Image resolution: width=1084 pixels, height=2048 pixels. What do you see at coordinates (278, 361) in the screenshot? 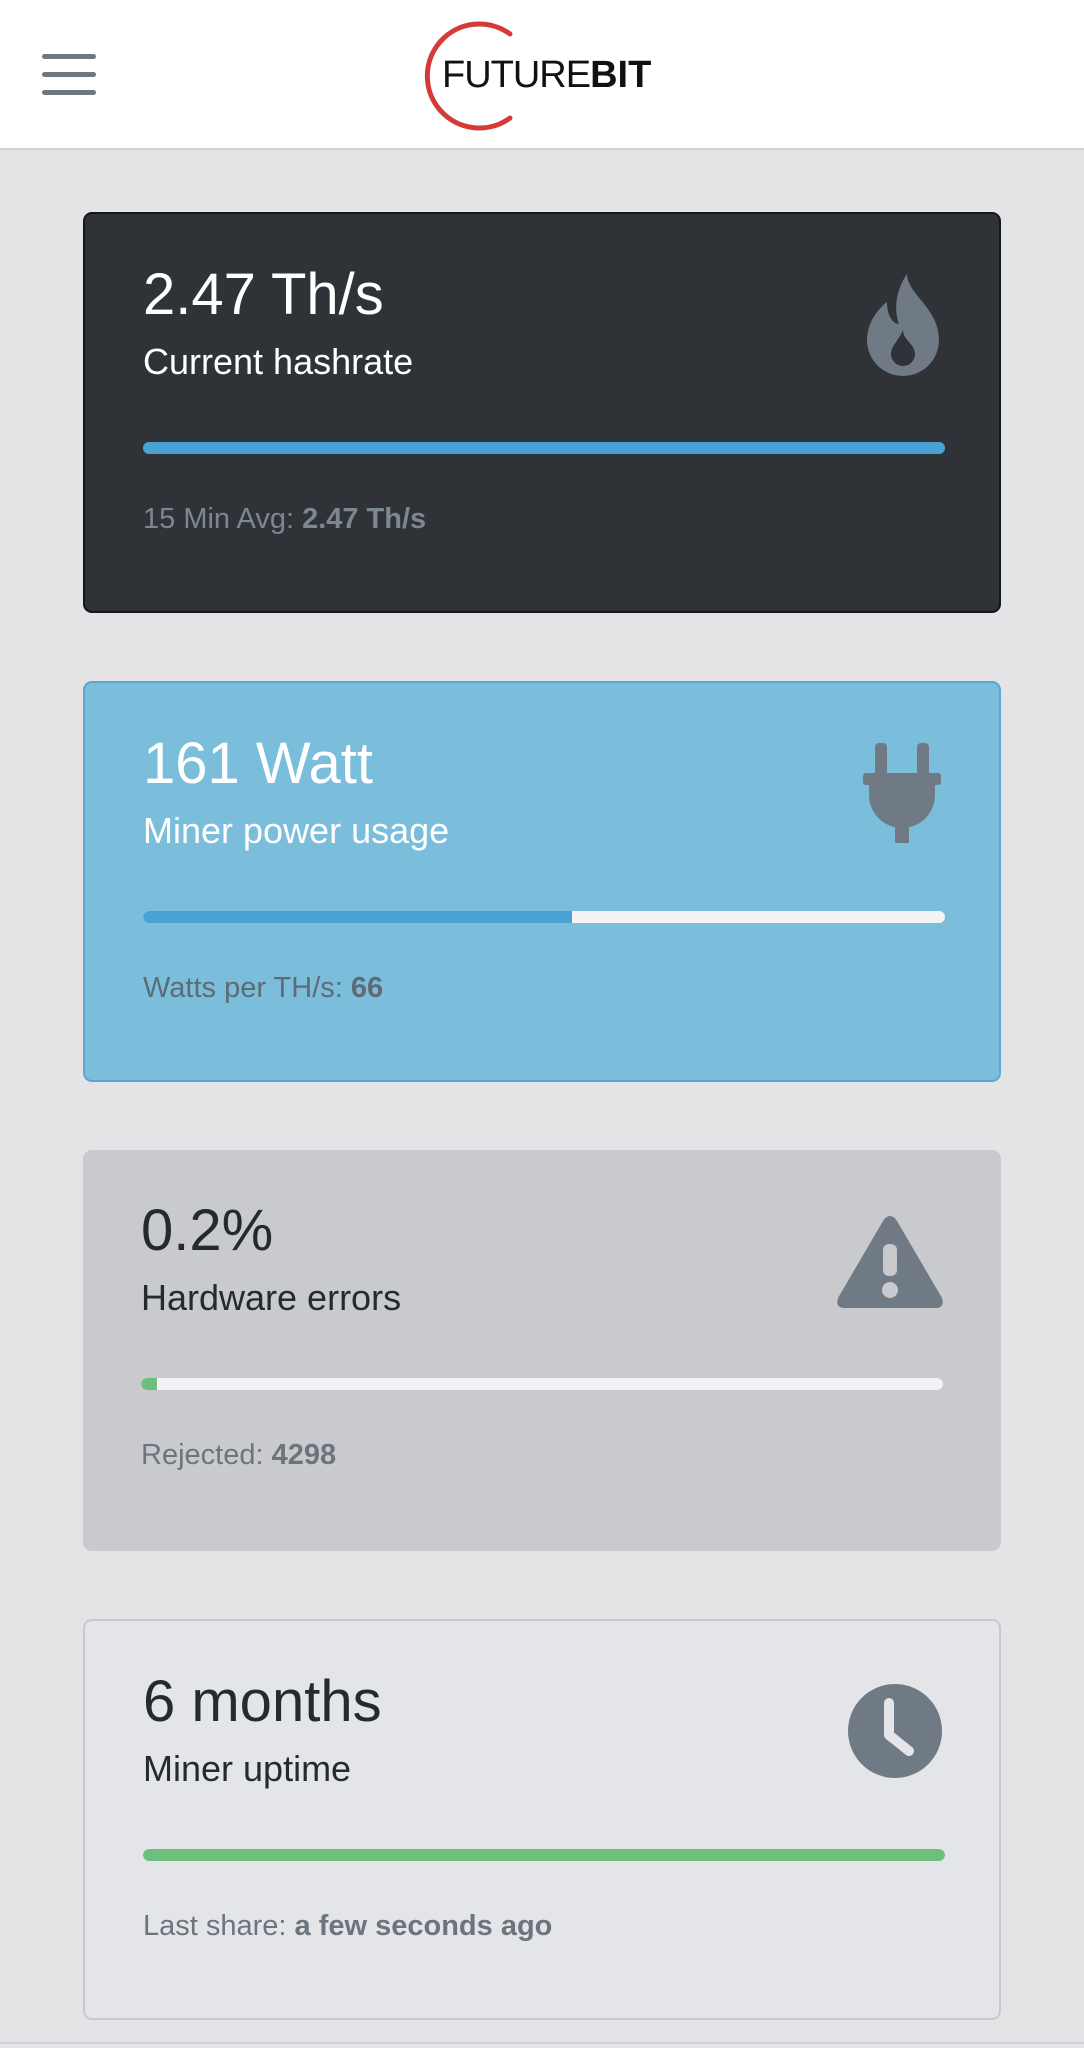
I see `hashrate-label: Current hashrate` at bounding box center [278, 361].